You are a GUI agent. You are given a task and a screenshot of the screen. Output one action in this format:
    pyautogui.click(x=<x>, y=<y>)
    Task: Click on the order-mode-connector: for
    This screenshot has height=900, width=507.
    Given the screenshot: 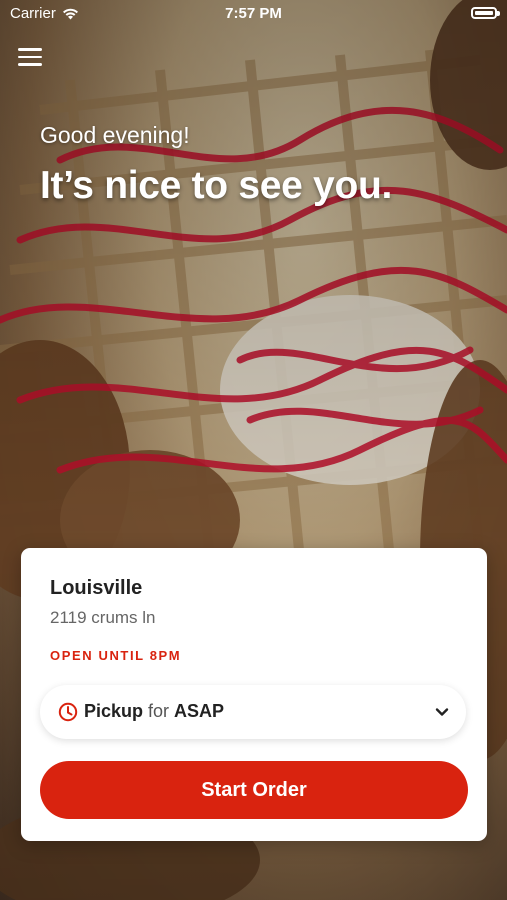 What is the action you would take?
    pyautogui.click(x=159, y=711)
    